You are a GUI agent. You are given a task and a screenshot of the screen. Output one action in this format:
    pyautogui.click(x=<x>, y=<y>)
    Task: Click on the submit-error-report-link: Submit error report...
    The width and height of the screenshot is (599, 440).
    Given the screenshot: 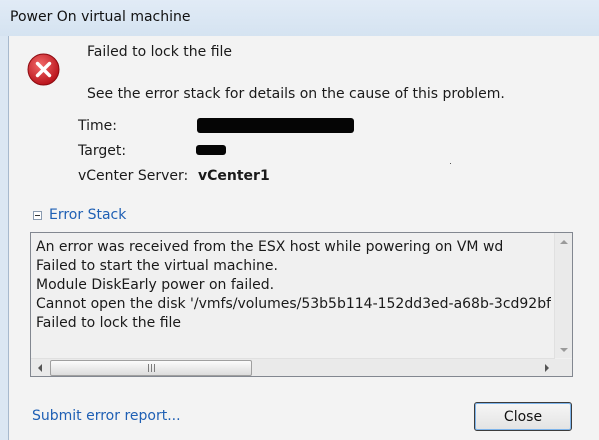 What is the action you would take?
    pyautogui.click(x=106, y=416)
    